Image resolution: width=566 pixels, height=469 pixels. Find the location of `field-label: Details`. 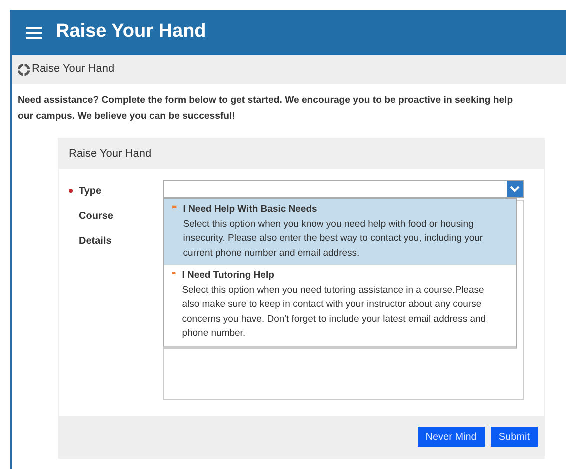

field-label: Details is located at coordinates (95, 241).